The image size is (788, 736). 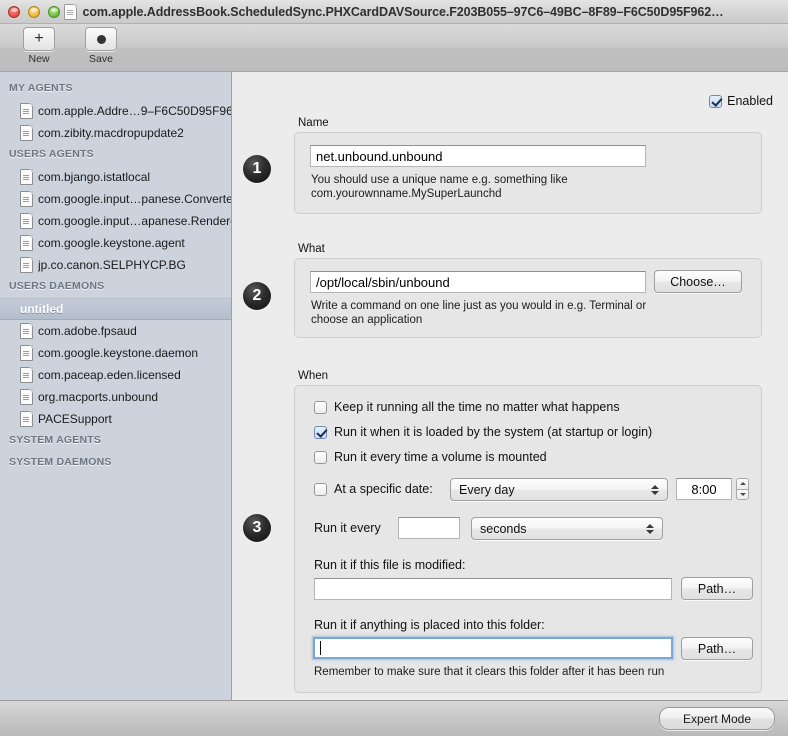 What do you see at coordinates (379, 156) in the screenshot?
I see `name-input-value: net.unbound.unbound` at bounding box center [379, 156].